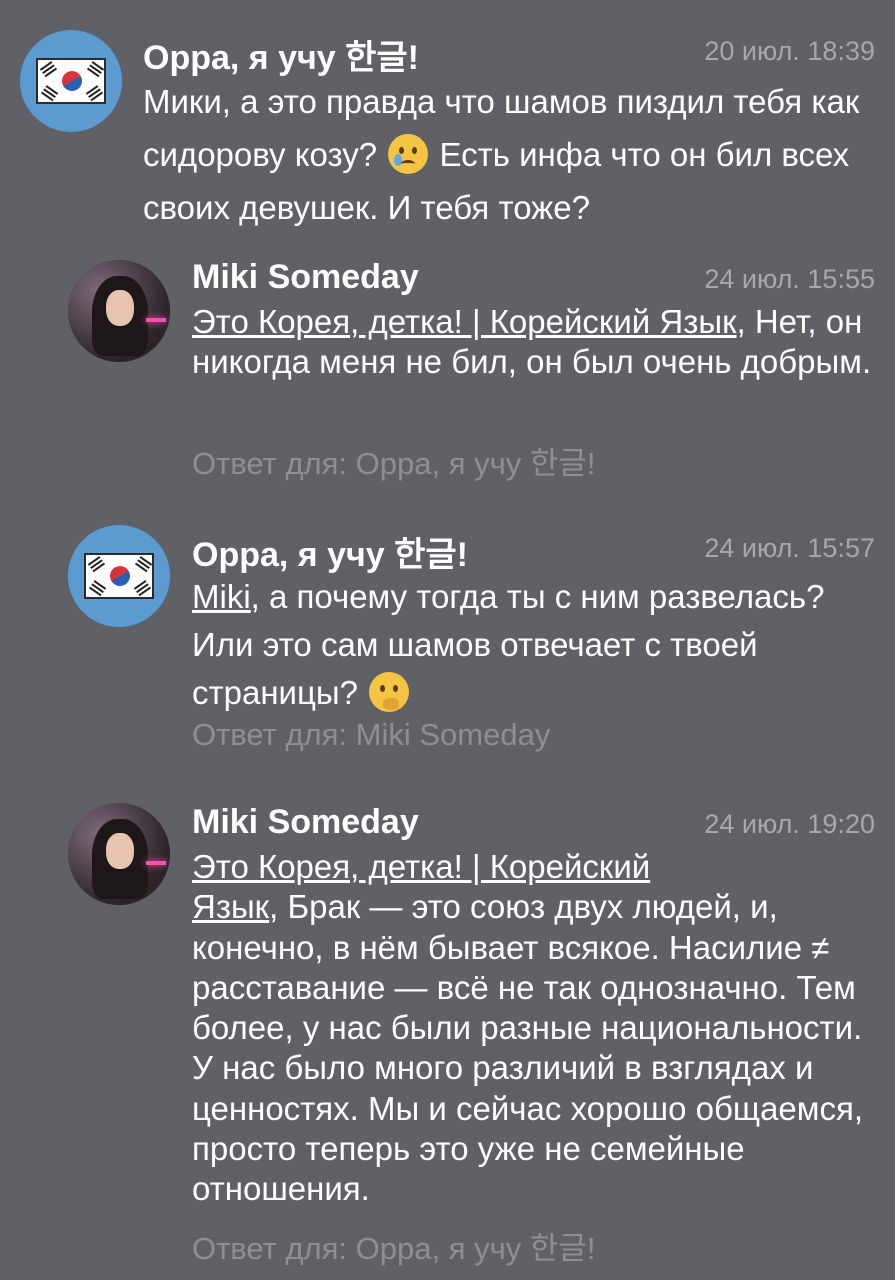  Describe the element at coordinates (789, 51) in the screenshot. I see `timestamp: 20 июл. 18:39` at that location.